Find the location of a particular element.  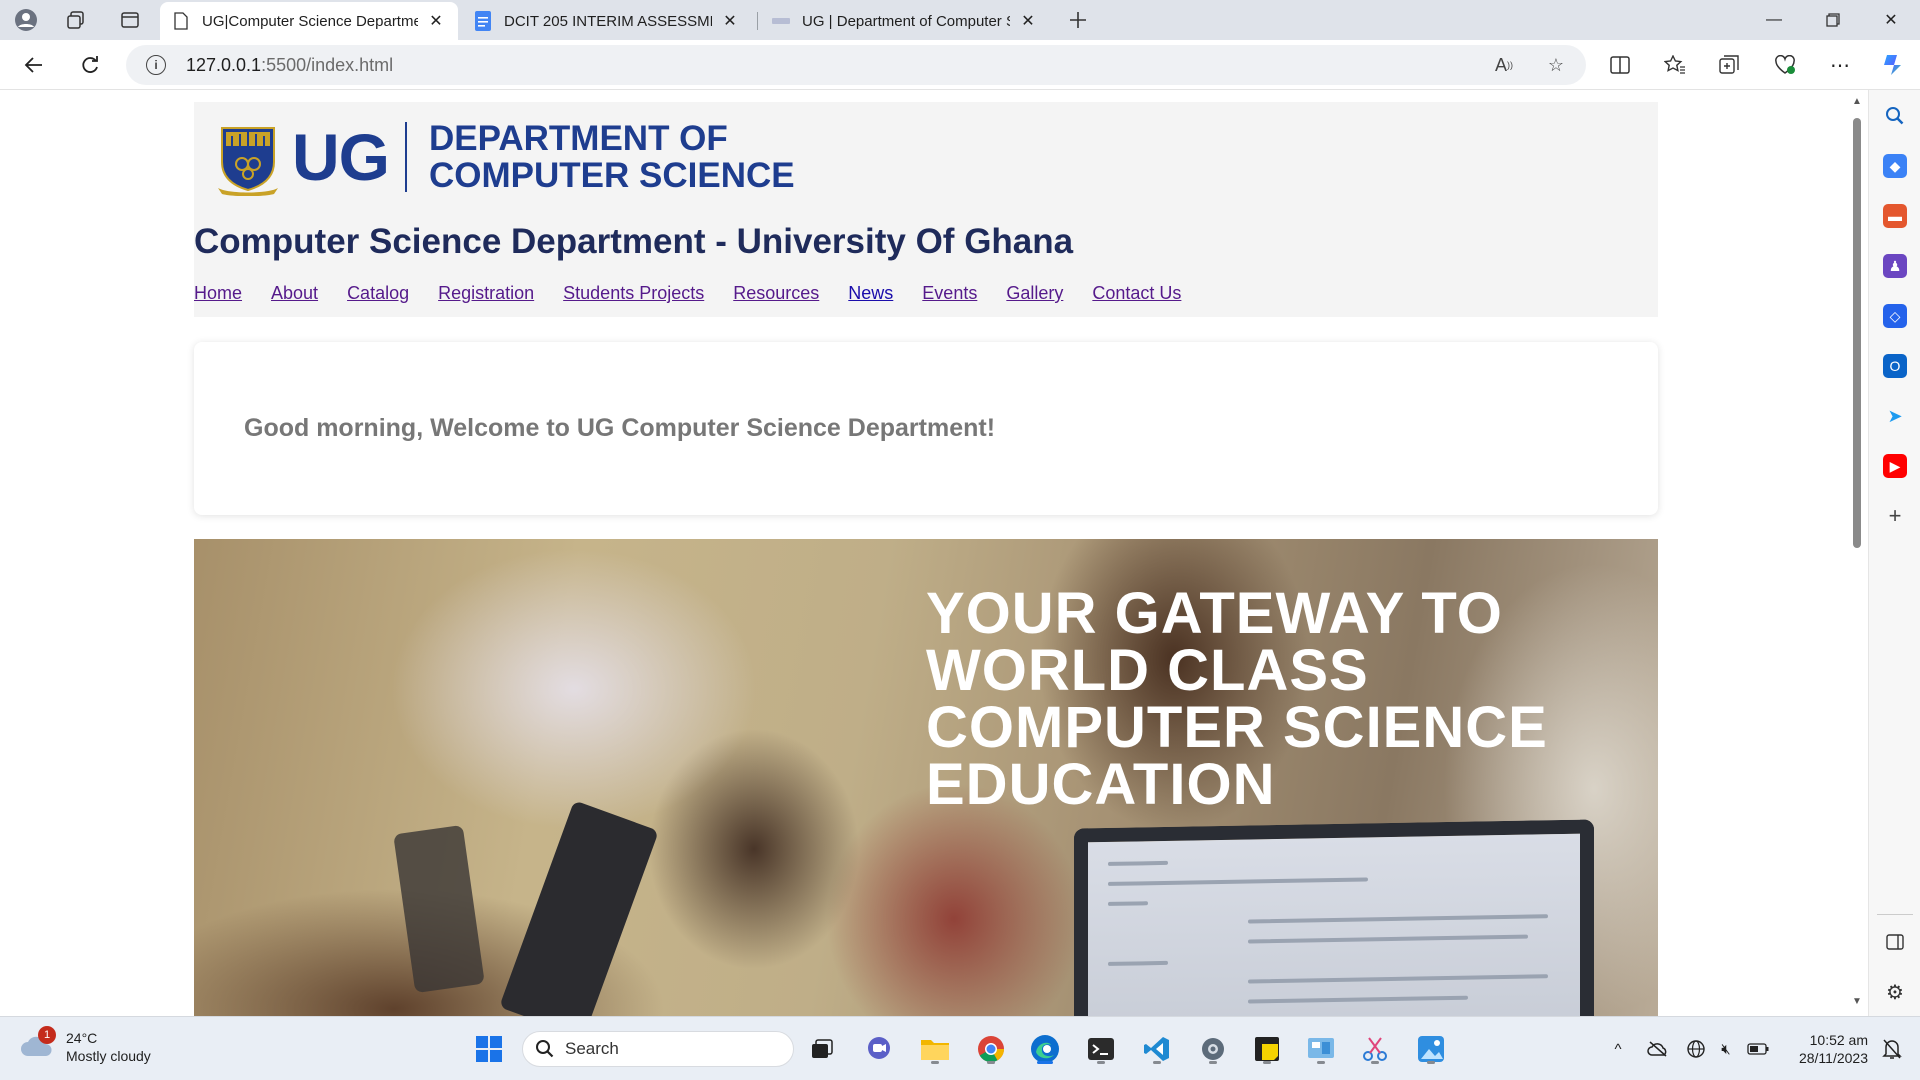

edge-icon is located at coordinates (1045, 1049).